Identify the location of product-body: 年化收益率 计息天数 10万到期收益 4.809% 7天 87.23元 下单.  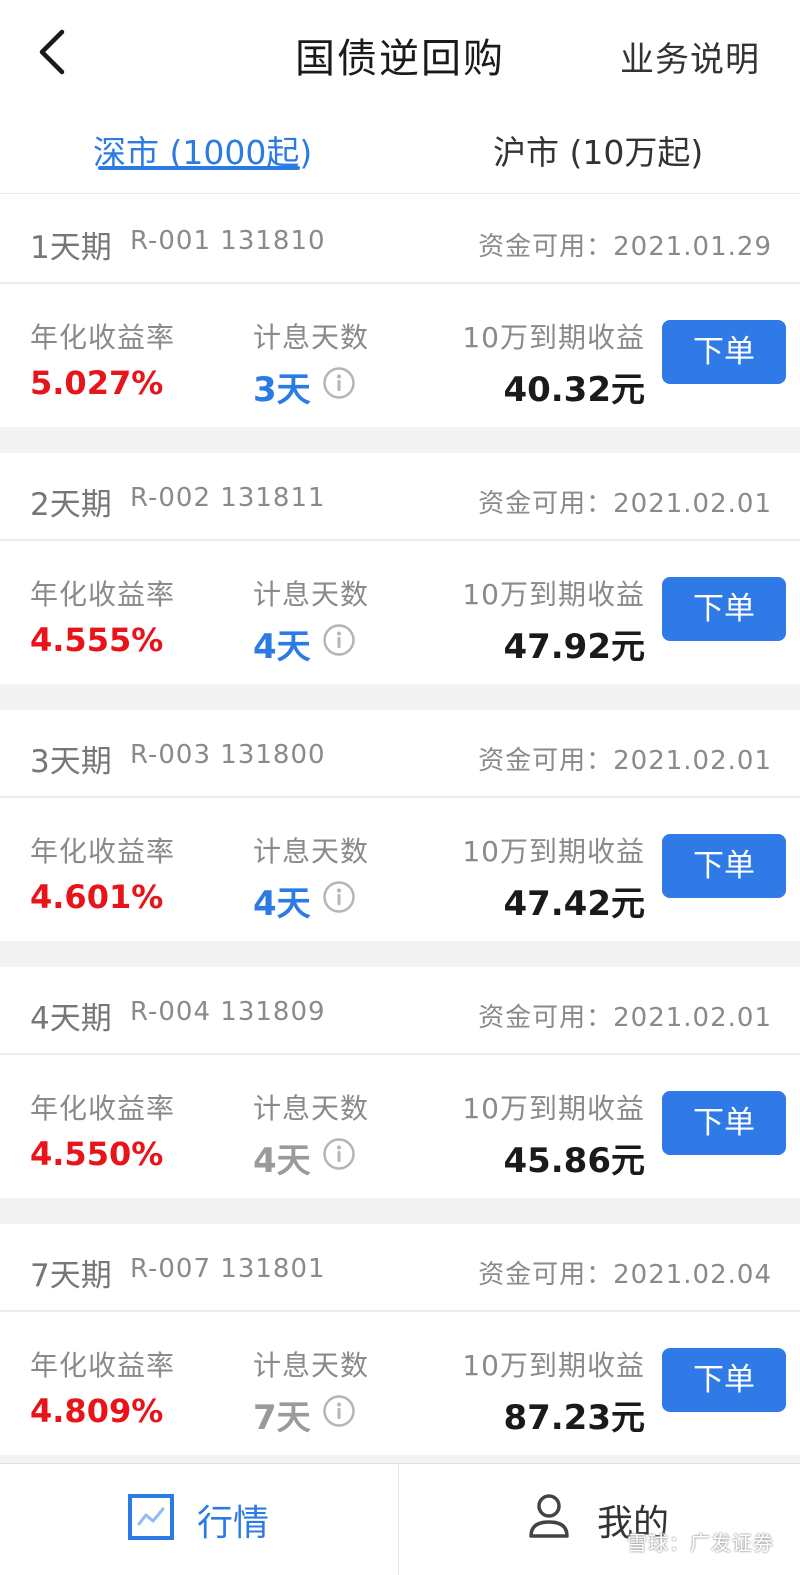
(400, 1384).